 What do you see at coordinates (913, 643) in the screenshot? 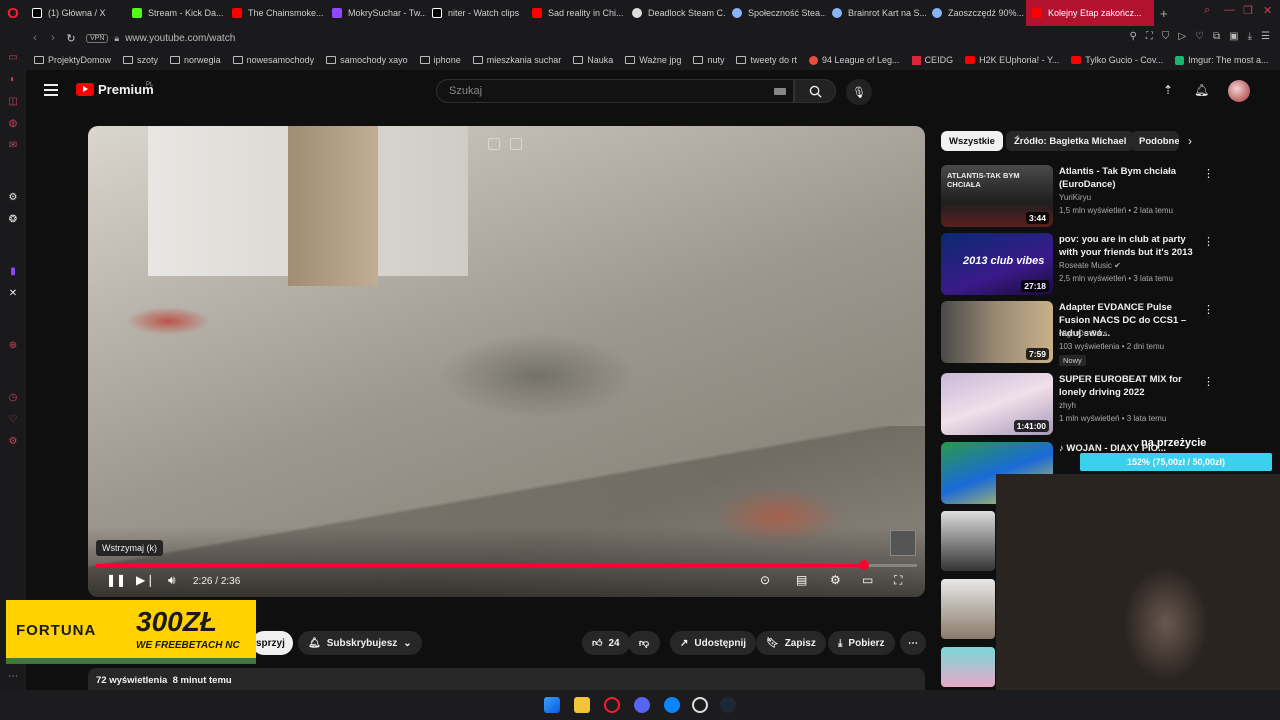
I see `more-actions-button: ⋯` at bounding box center [913, 643].